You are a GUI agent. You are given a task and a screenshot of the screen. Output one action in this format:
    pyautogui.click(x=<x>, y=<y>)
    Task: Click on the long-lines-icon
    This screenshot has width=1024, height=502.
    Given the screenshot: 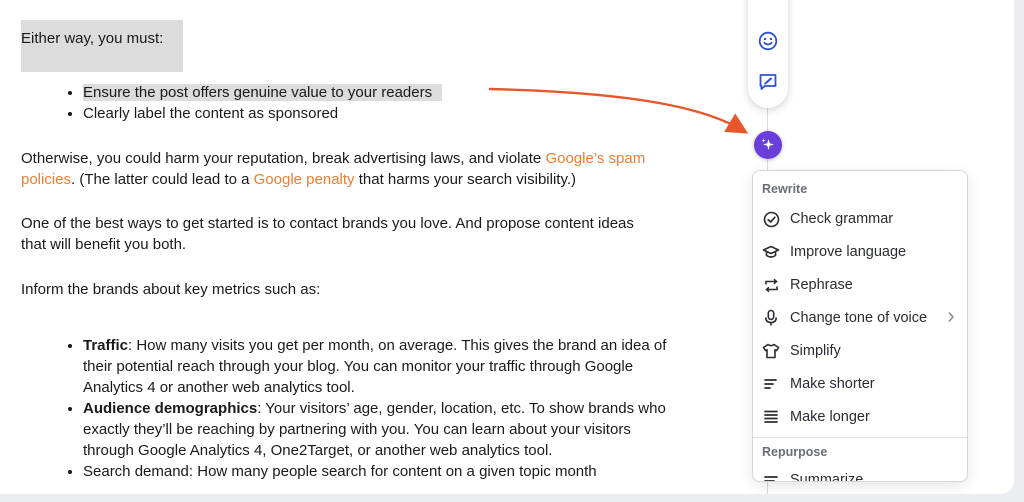 What is the action you would take?
    pyautogui.click(x=771, y=417)
    